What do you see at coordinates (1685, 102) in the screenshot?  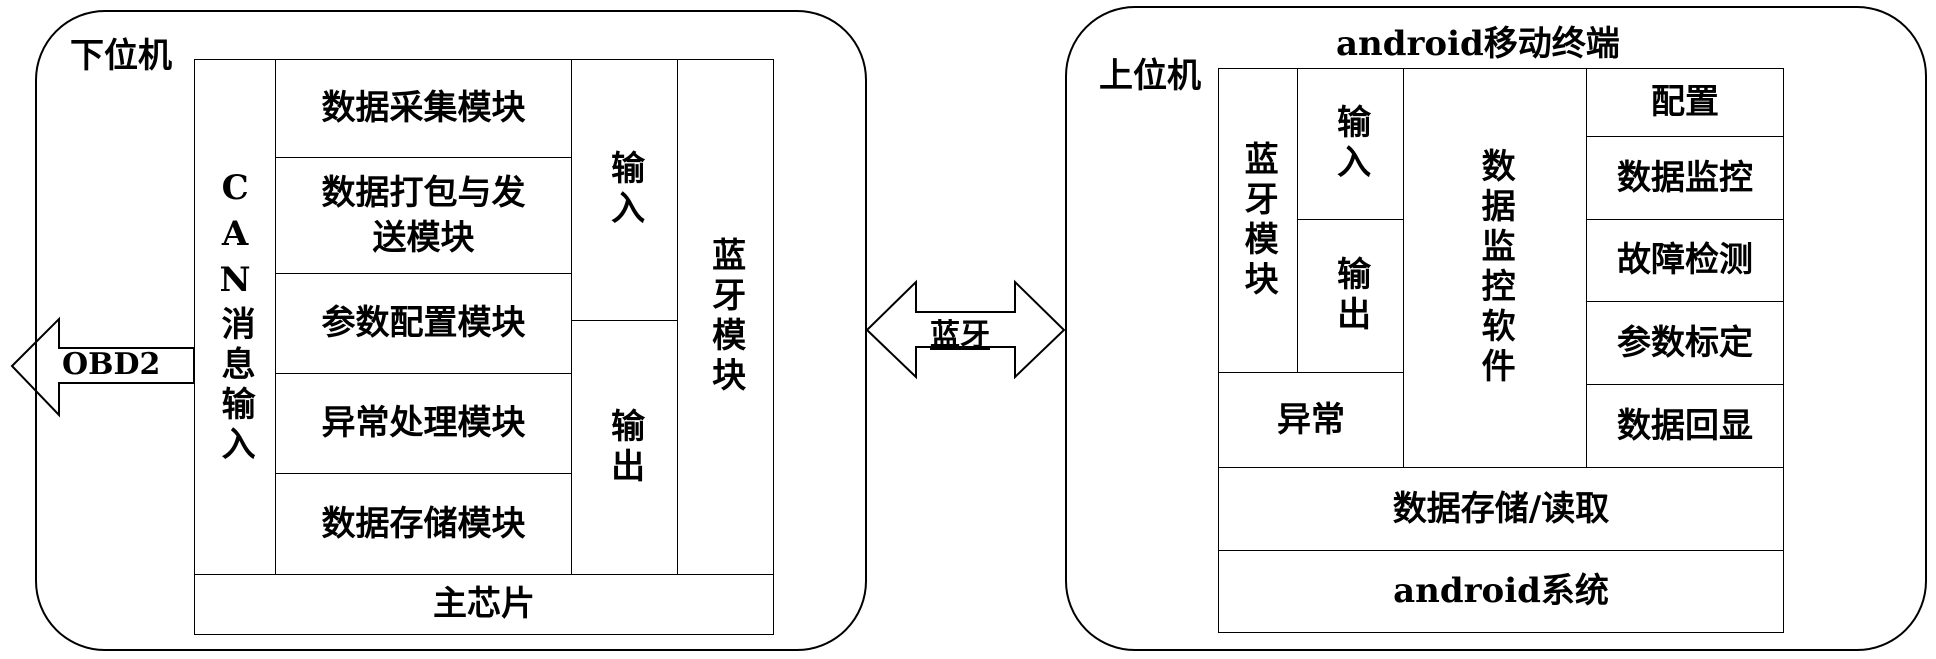 I see `function-config: 配置` at bounding box center [1685, 102].